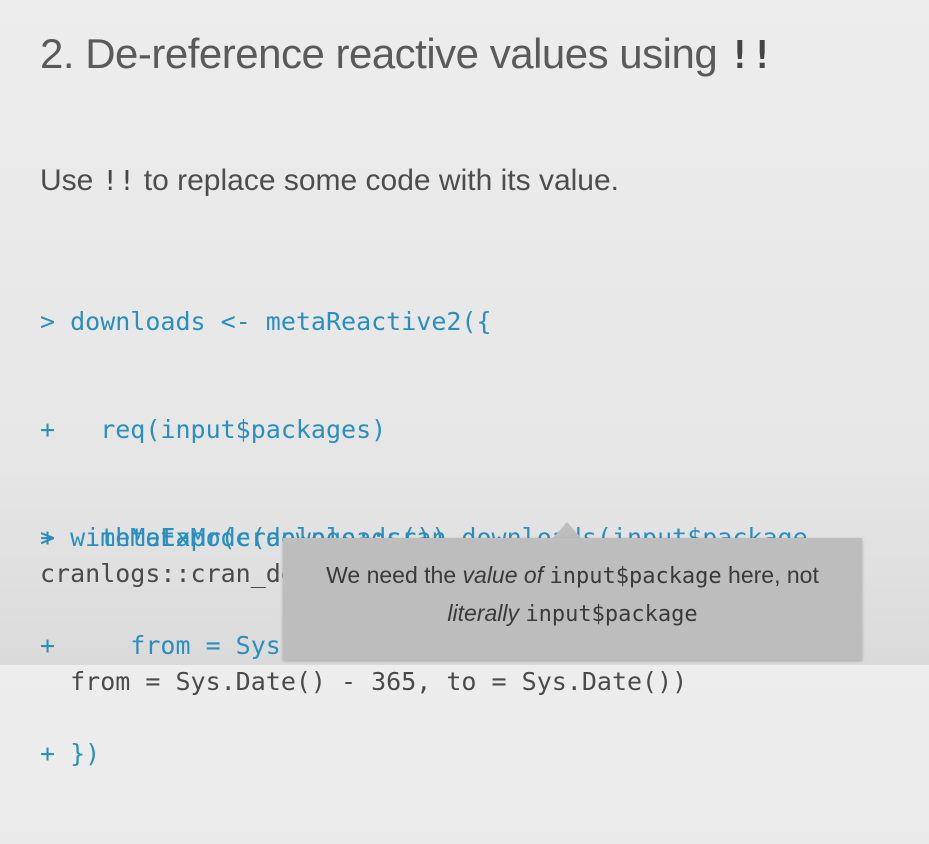 The height and width of the screenshot is (844, 929). What do you see at coordinates (394, 575) in the screenshot?
I see `tooltip-prefix: We need the` at bounding box center [394, 575].